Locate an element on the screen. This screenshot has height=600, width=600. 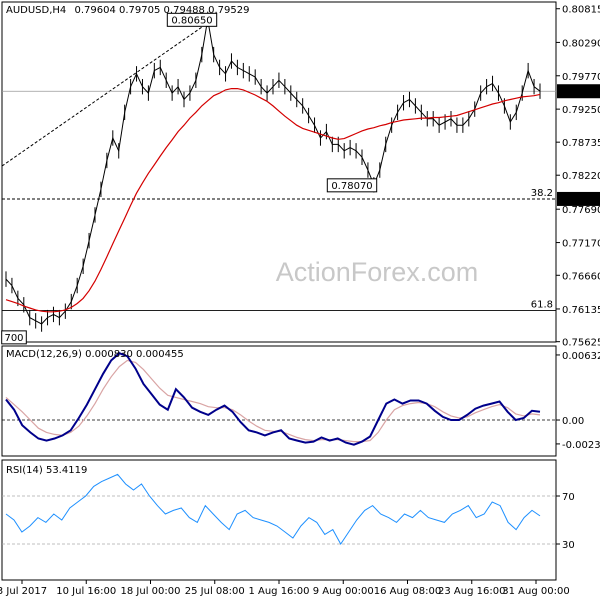
time-axis-label: 1 Aug 16:00 is located at coordinates (278, 591).